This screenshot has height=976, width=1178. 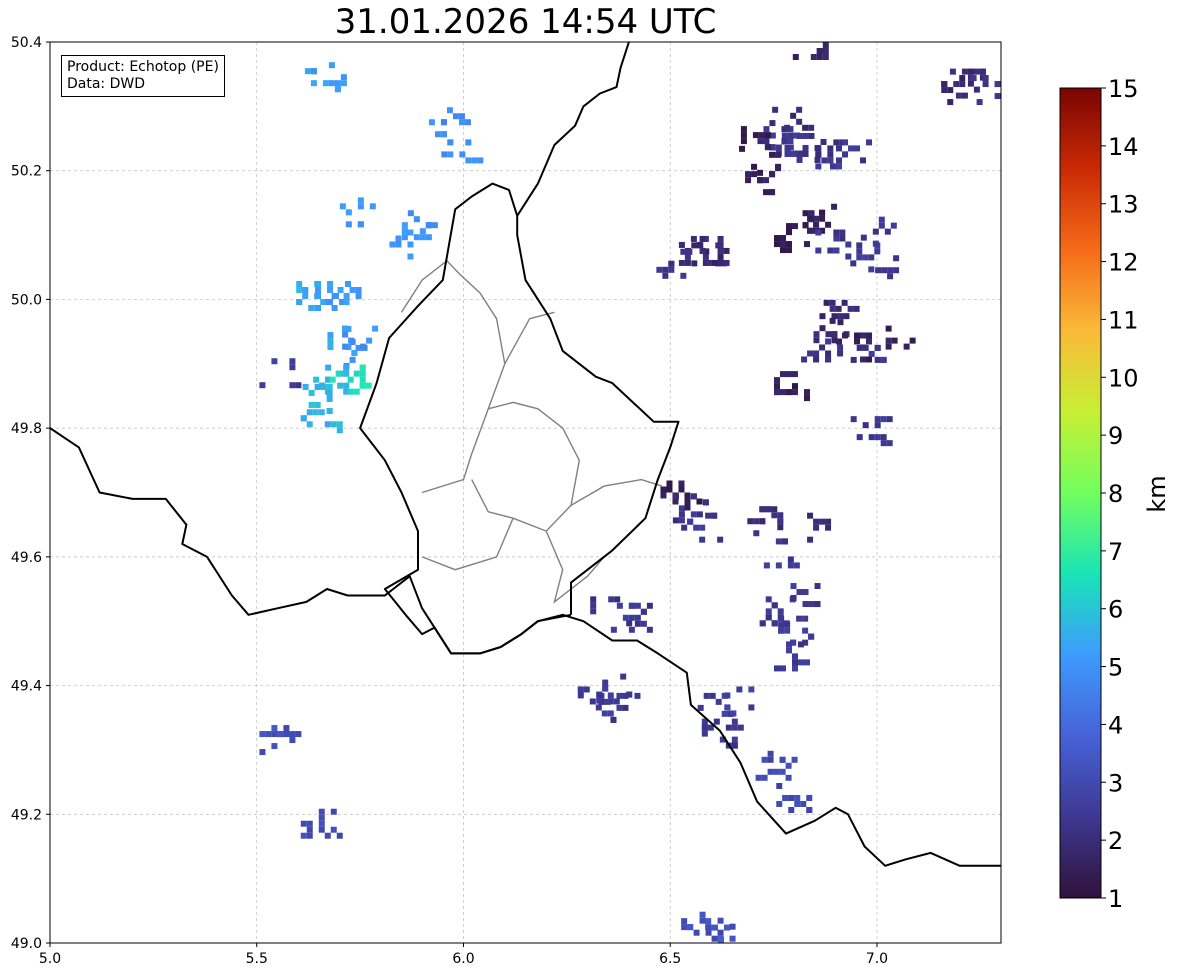 I want to click on colorbar-unit-label: km, so click(x=1157, y=493).